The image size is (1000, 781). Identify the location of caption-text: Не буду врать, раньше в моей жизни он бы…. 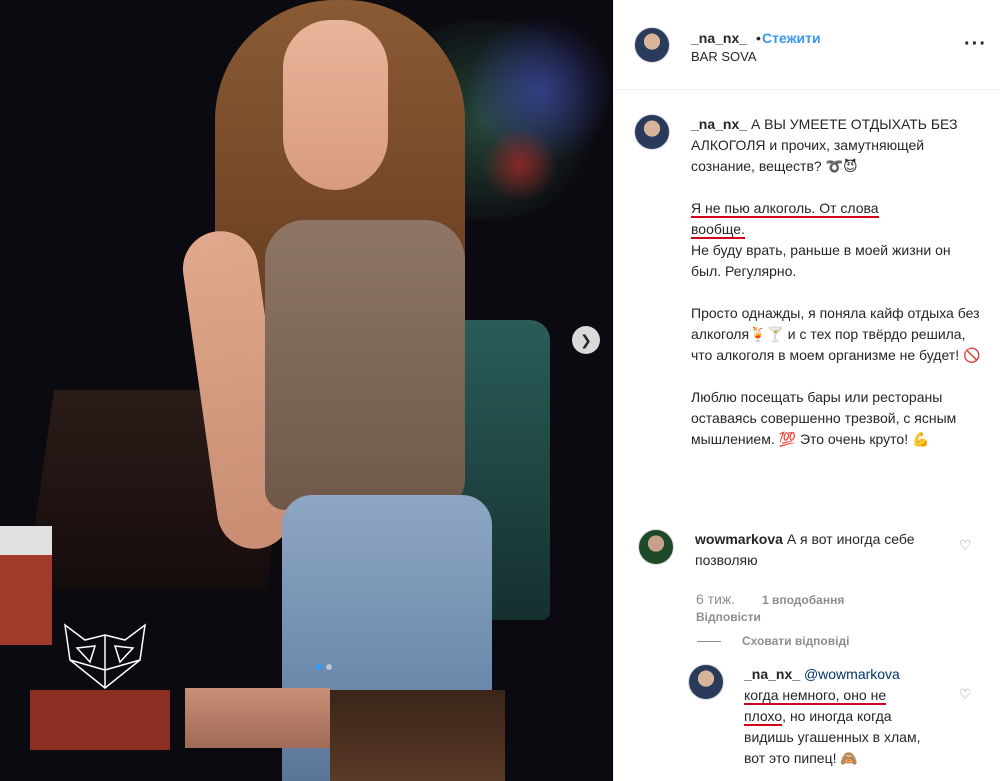
(821, 260).